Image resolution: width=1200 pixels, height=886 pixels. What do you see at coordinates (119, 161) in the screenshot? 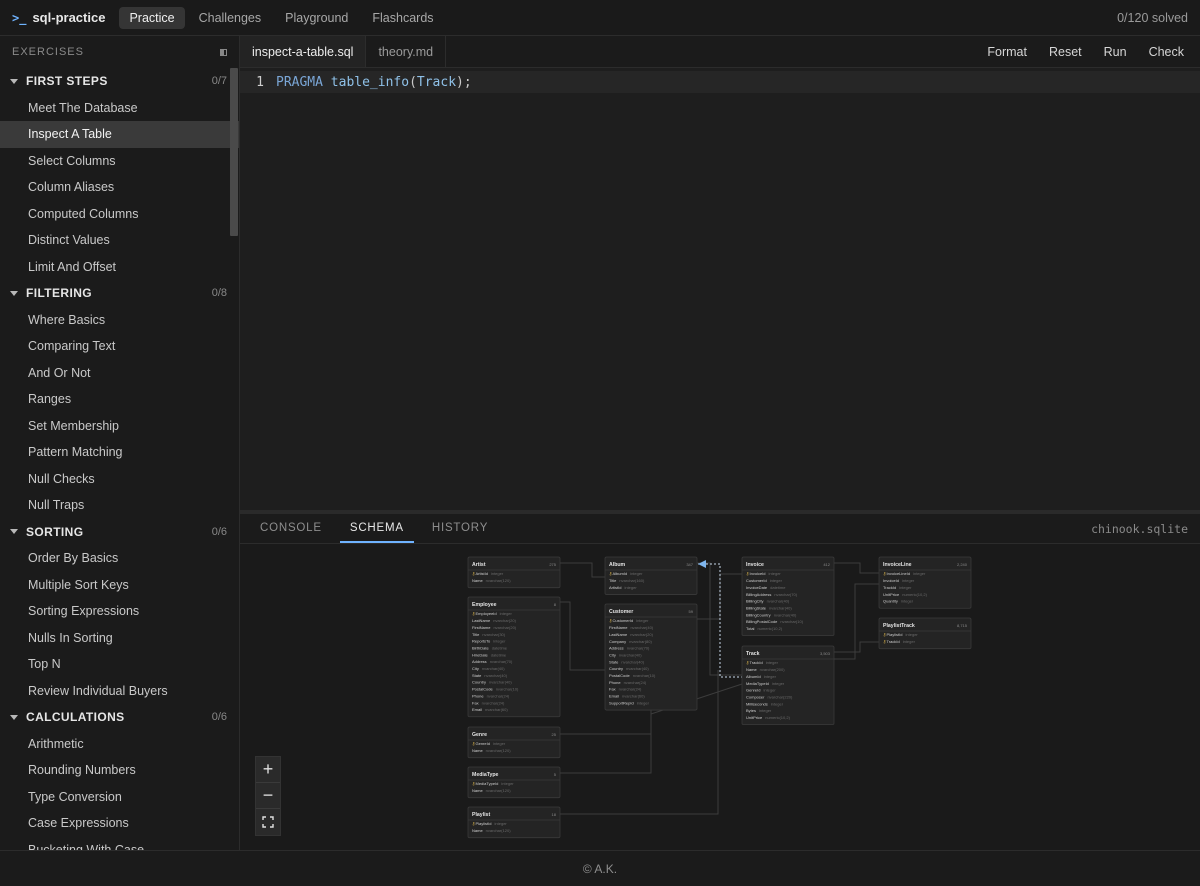
I see `exercise-item: Select Columns` at bounding box center [119, 161].